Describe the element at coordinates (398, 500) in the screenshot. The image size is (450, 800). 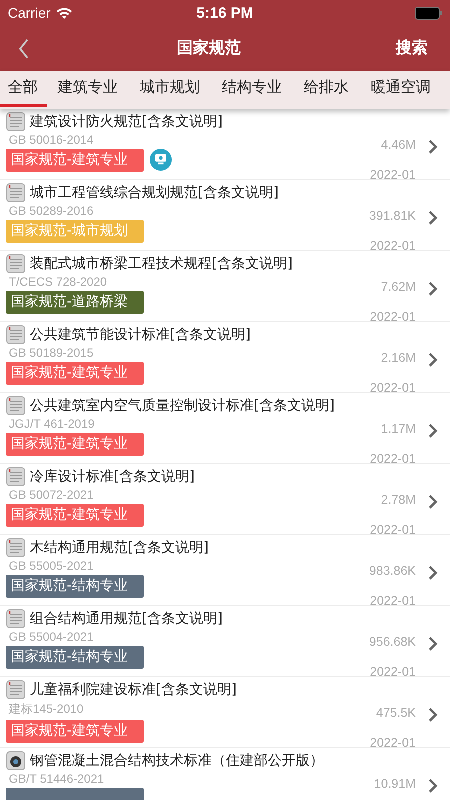
I see `file-size: 2.78M` at that location.